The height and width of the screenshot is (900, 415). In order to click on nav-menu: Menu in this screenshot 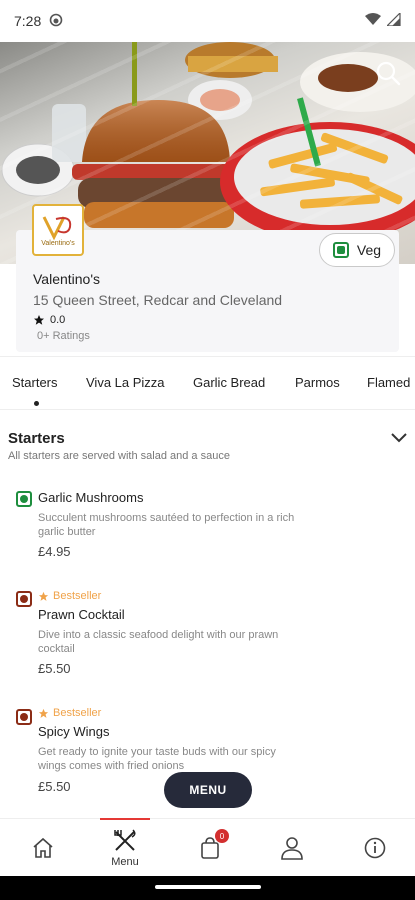, I will do `click(125, 848)`.